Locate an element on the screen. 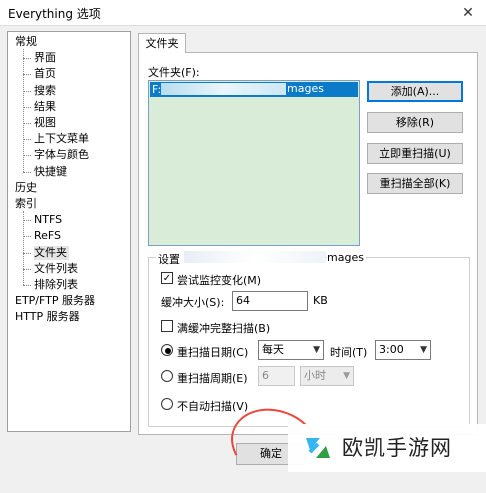 This screenshot has width=486, height=493. no-auto-radio is located at coordinates (167, 404).